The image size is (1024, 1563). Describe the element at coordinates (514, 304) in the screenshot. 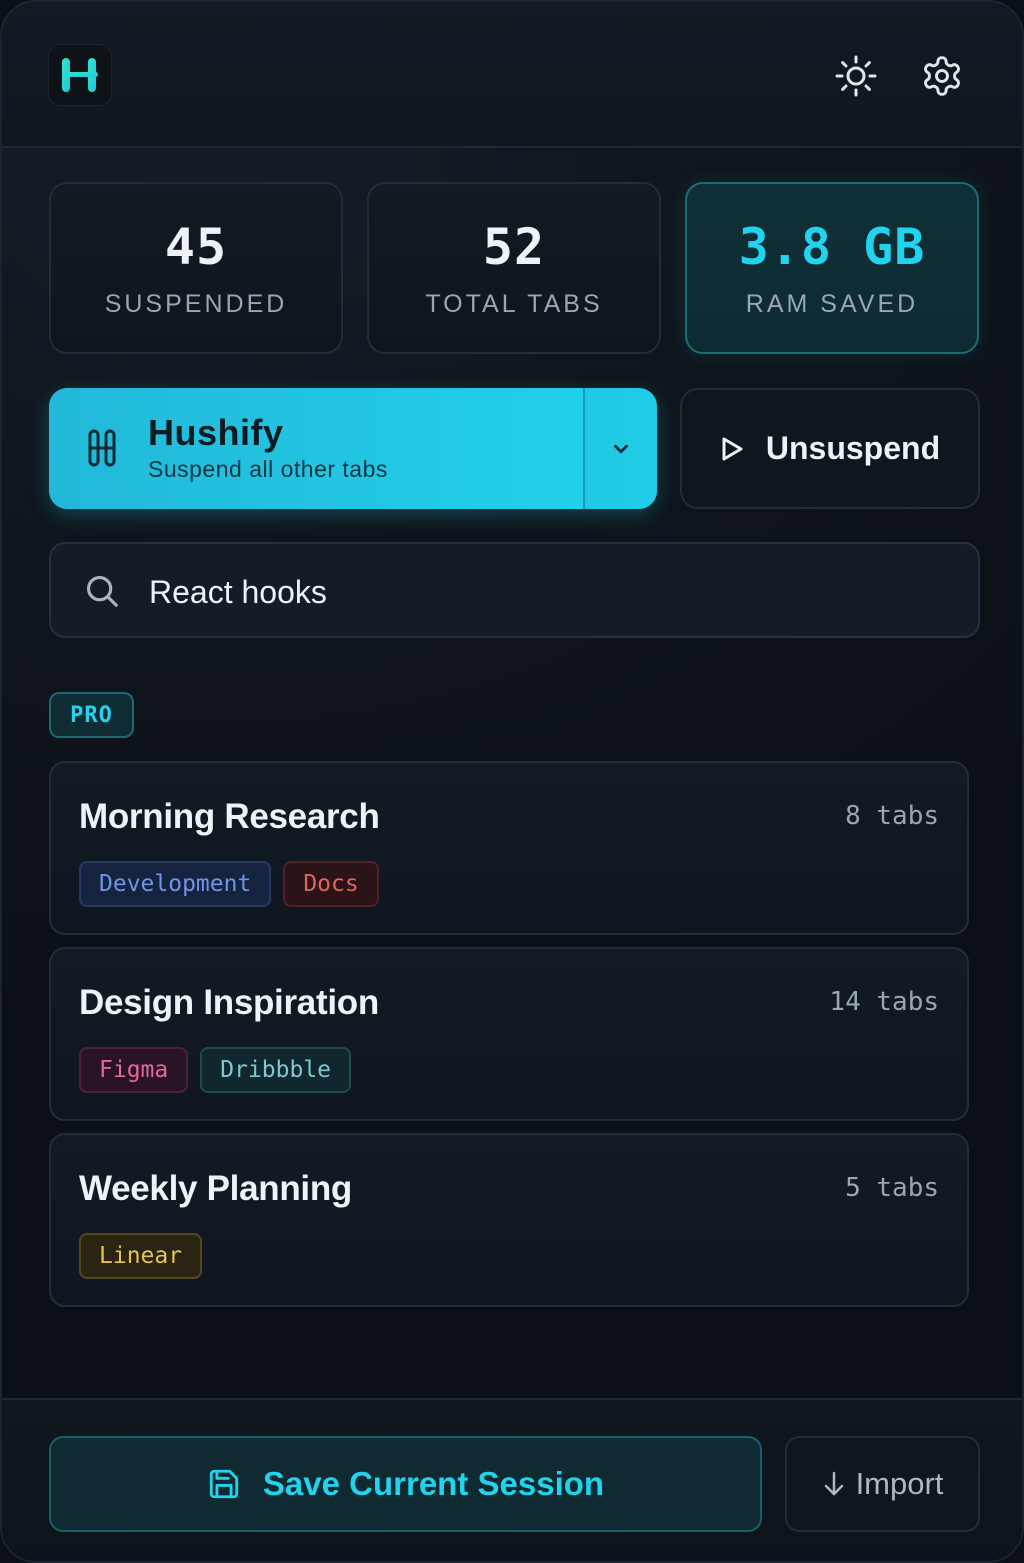

I see `stat-label: TOTAL TABS` at that location.